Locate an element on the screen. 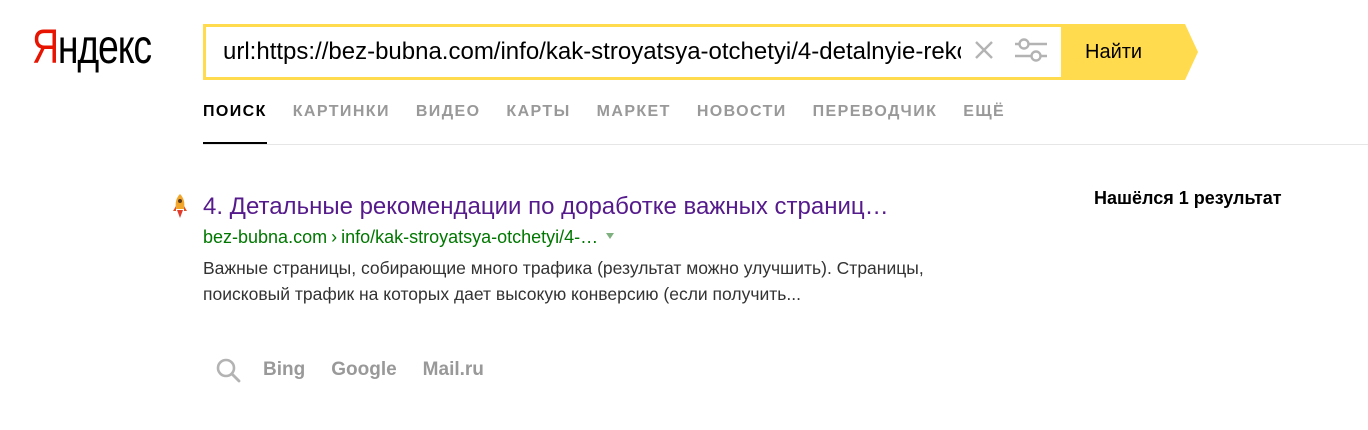 The width and height of the screenshot is (1368, 430). tab-translator: ПЕРЕВОДЧИК is located at coordinates (875, 122).